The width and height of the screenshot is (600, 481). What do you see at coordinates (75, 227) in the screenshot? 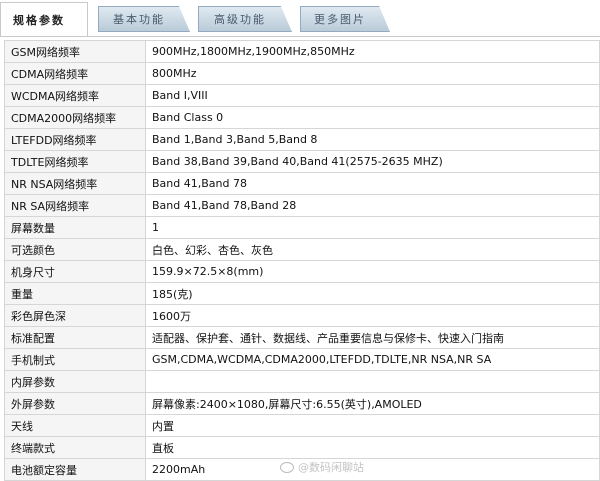
I see `spec-label: 屏幕数量` at bounding box center [75, 227].